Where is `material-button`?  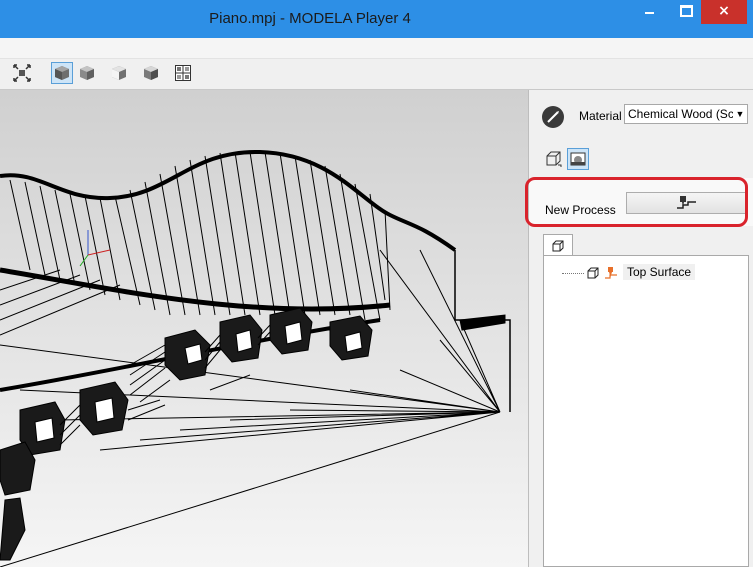 material-button is located at coordinates (553, 117).